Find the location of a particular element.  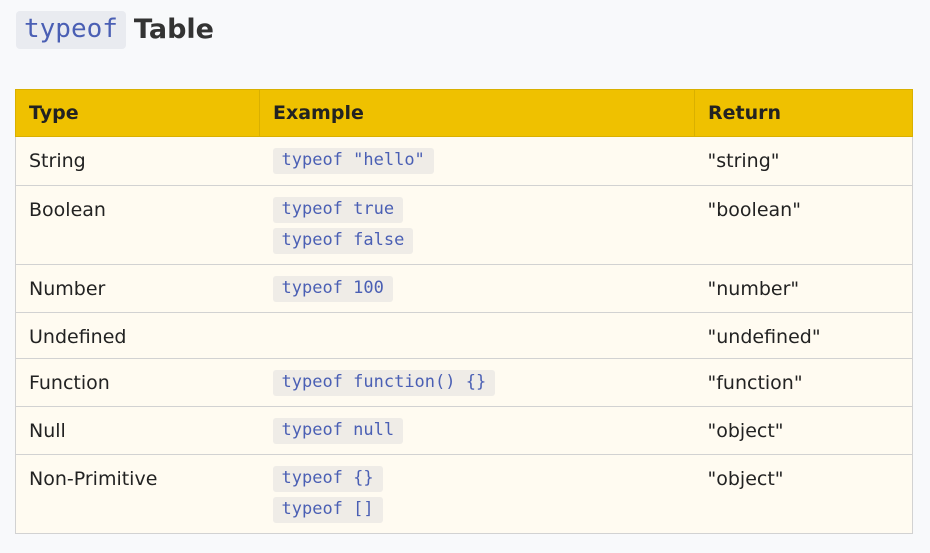

table-row: Number typeof 100 "number" is located at coordinates (464, 288).